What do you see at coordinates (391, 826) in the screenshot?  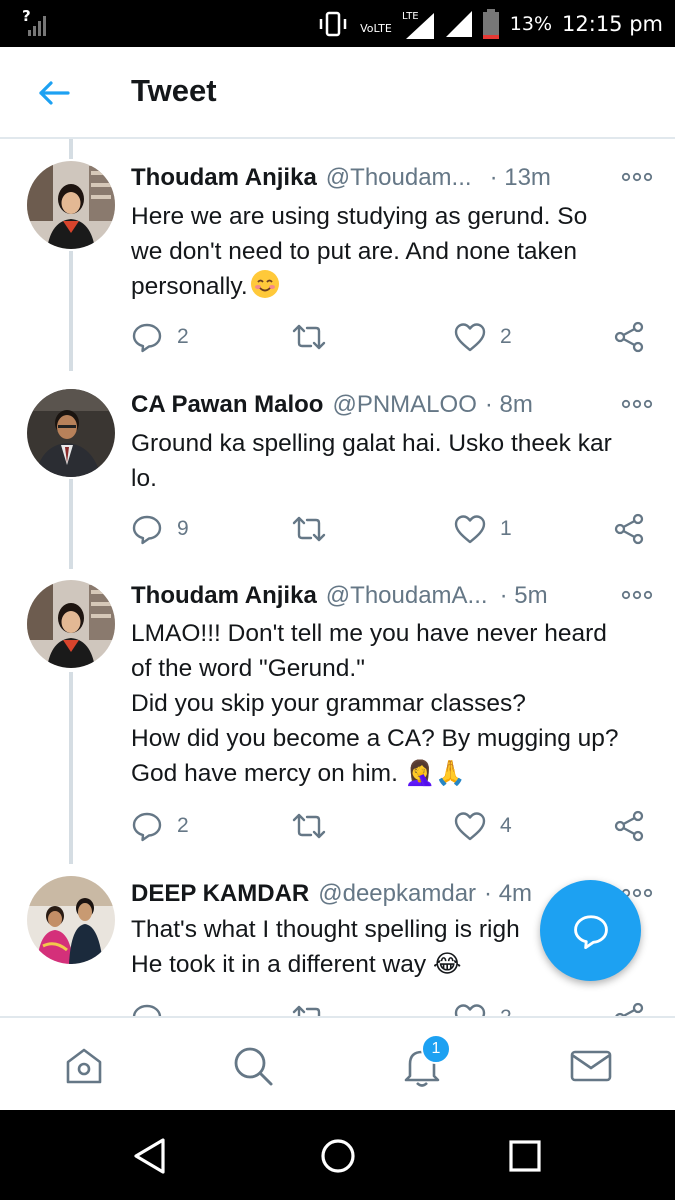 I see `tweet-actions: 2 4` at bounding box center [391, 826].